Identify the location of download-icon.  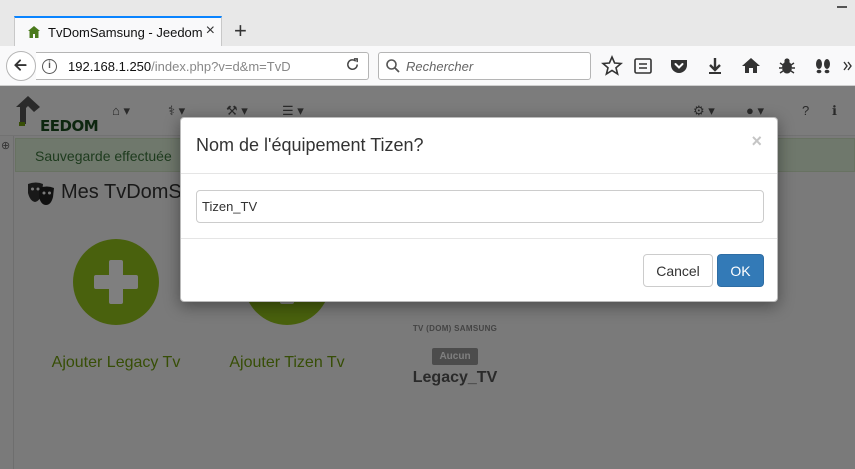
(715, 66).